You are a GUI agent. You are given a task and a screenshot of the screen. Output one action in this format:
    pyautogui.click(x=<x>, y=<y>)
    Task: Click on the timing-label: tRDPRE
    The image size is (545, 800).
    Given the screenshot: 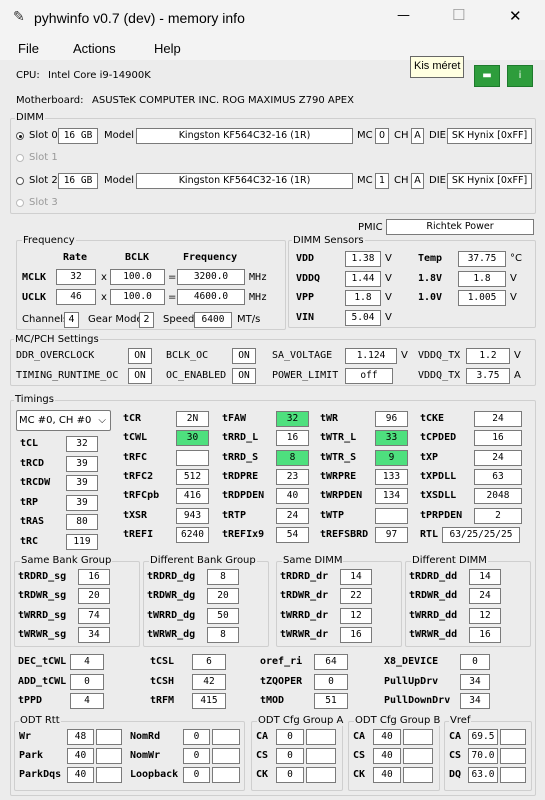 What is the action you would take?
    pyautogui.click(x=240, y=476)
    